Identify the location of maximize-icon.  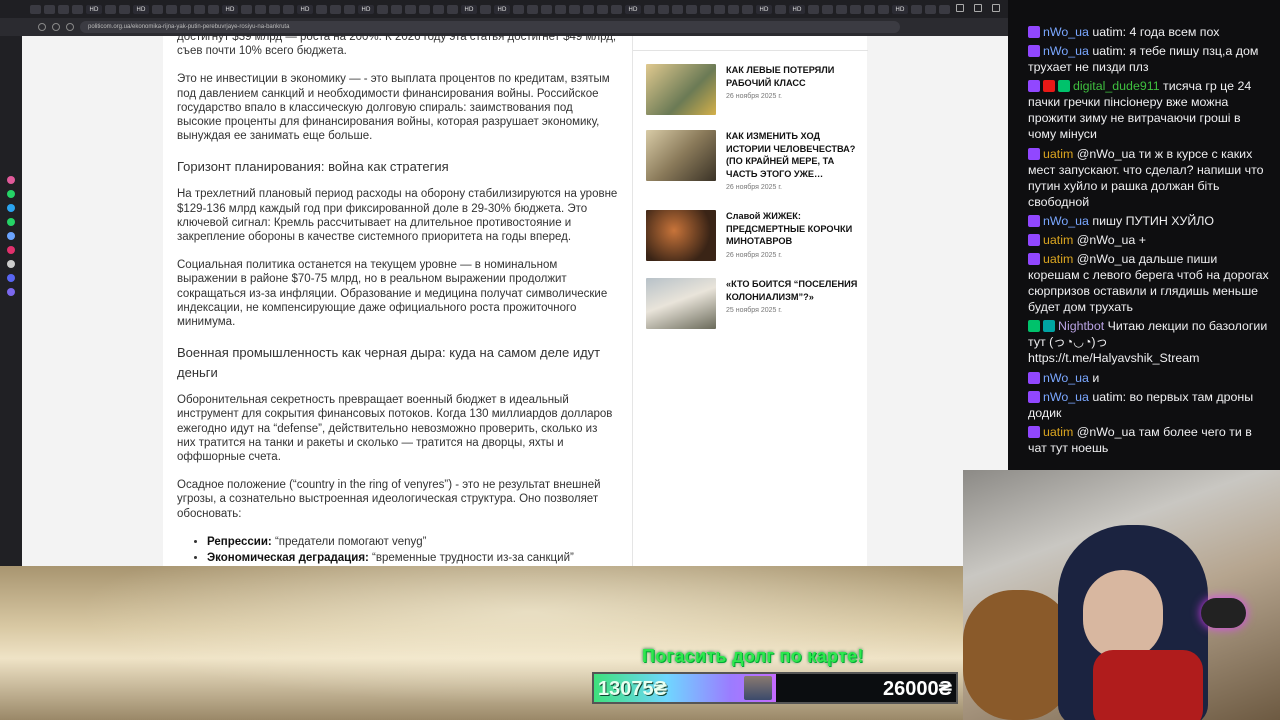
(978, 8).